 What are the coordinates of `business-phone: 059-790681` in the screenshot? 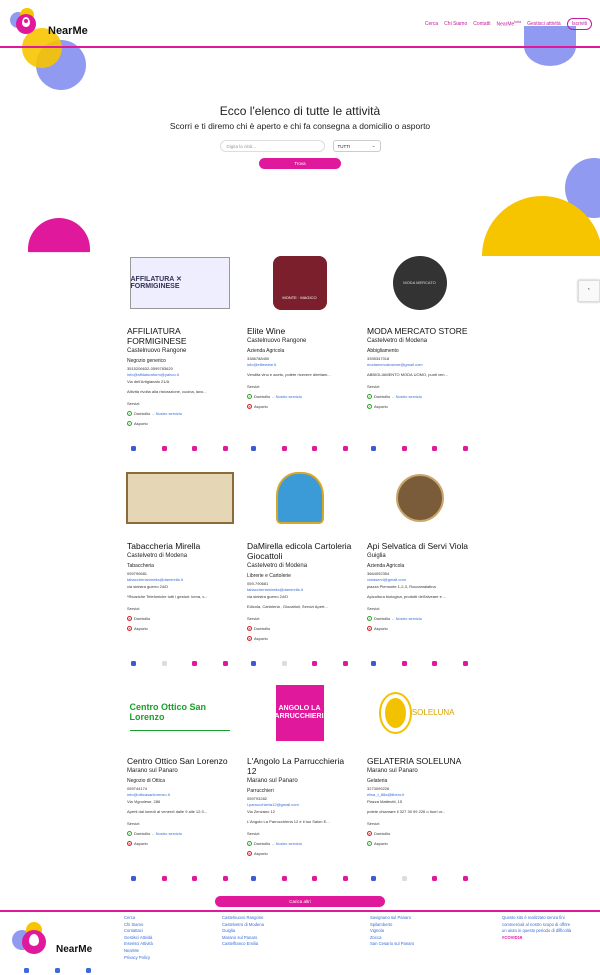 It's located at (299, 583).